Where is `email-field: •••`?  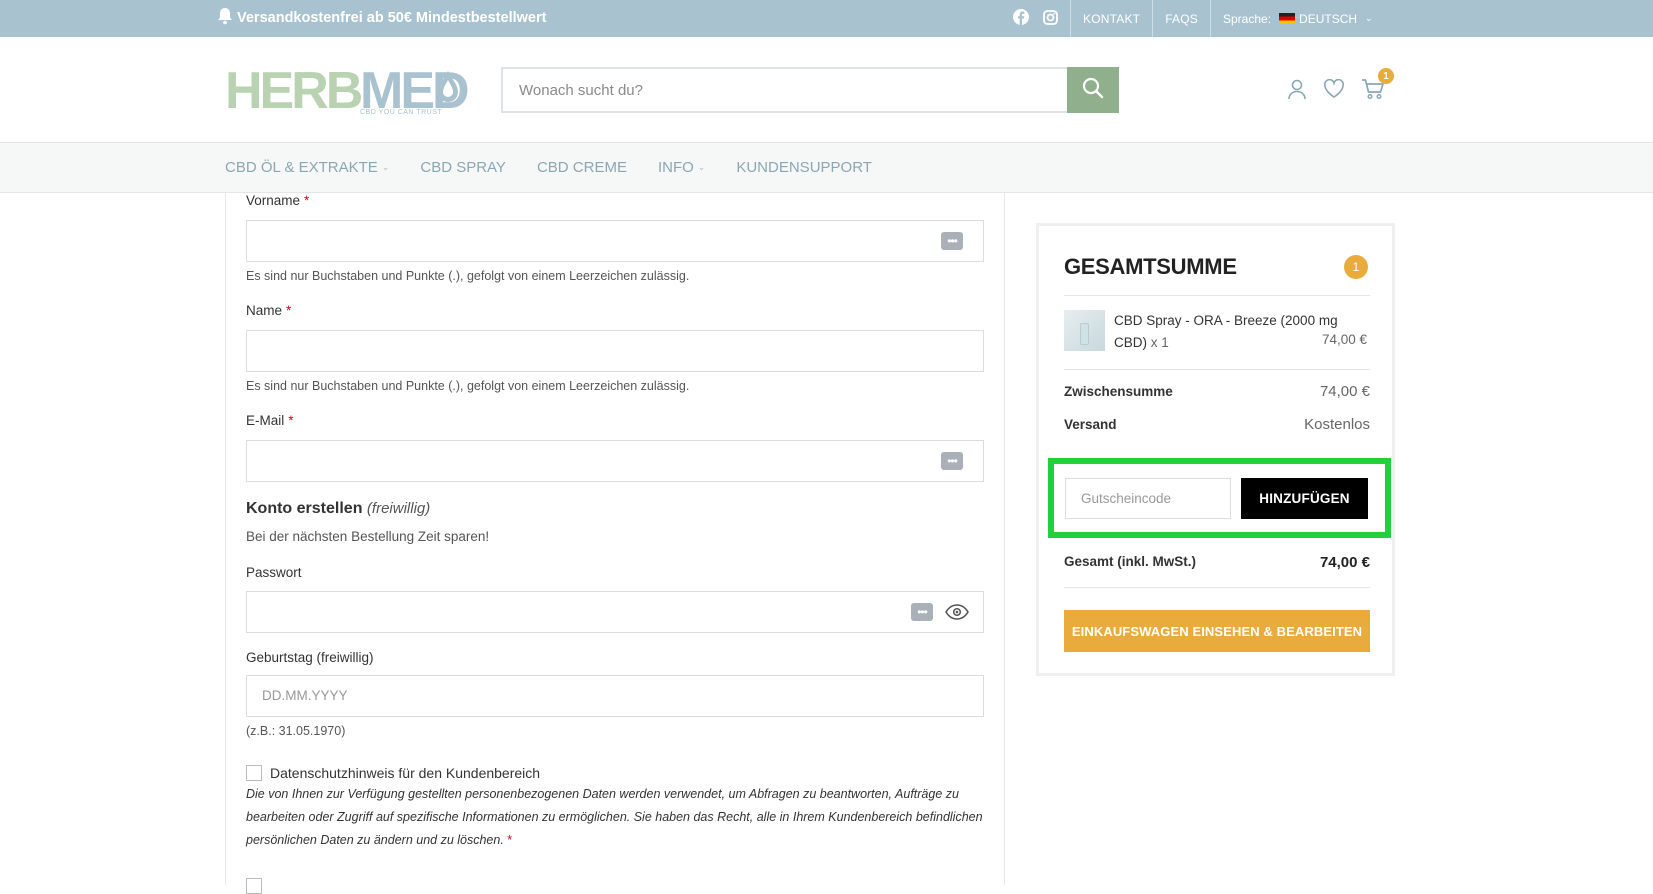 email-field: ••• is located at coordinates (615, 461).